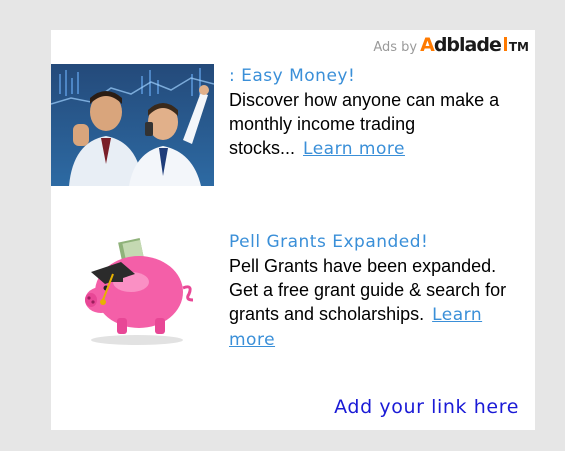 The image size is (565, 451). What do you see at coordinates (427, 45) in the screenshot?
I see `adblade-logo-a: A` at bounding box center [427, 45].